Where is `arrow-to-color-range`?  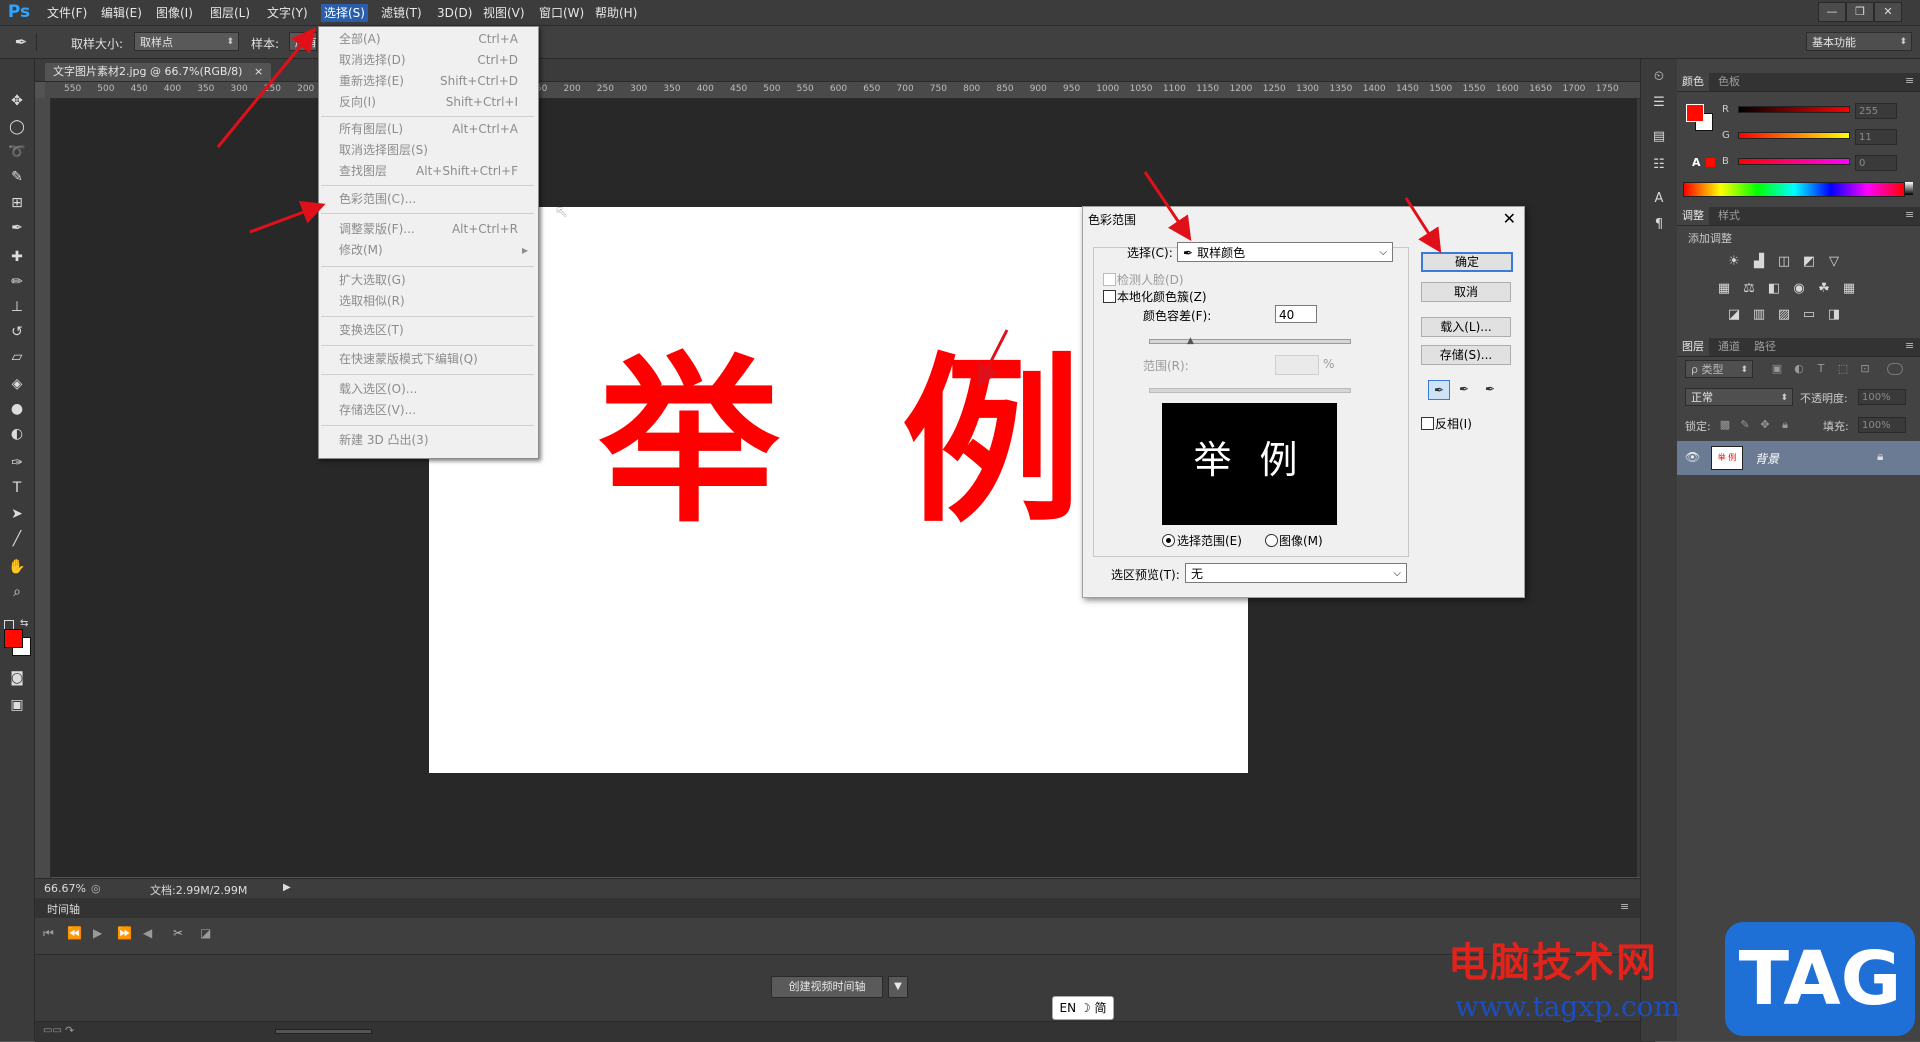 arrow-to-color-range is located at coordinates (287, 217).